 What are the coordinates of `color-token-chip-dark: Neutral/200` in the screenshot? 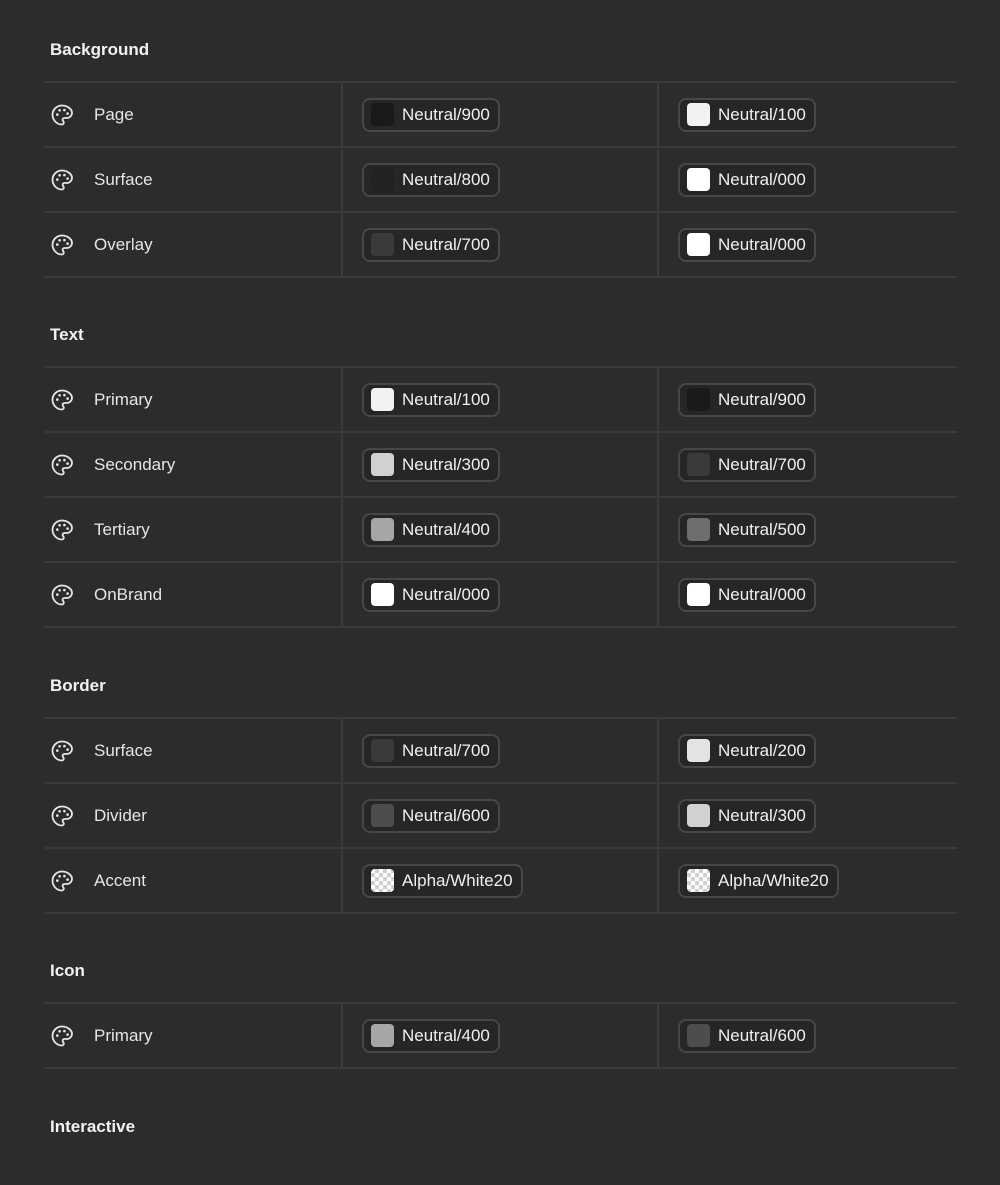 It's located at (747, 750).